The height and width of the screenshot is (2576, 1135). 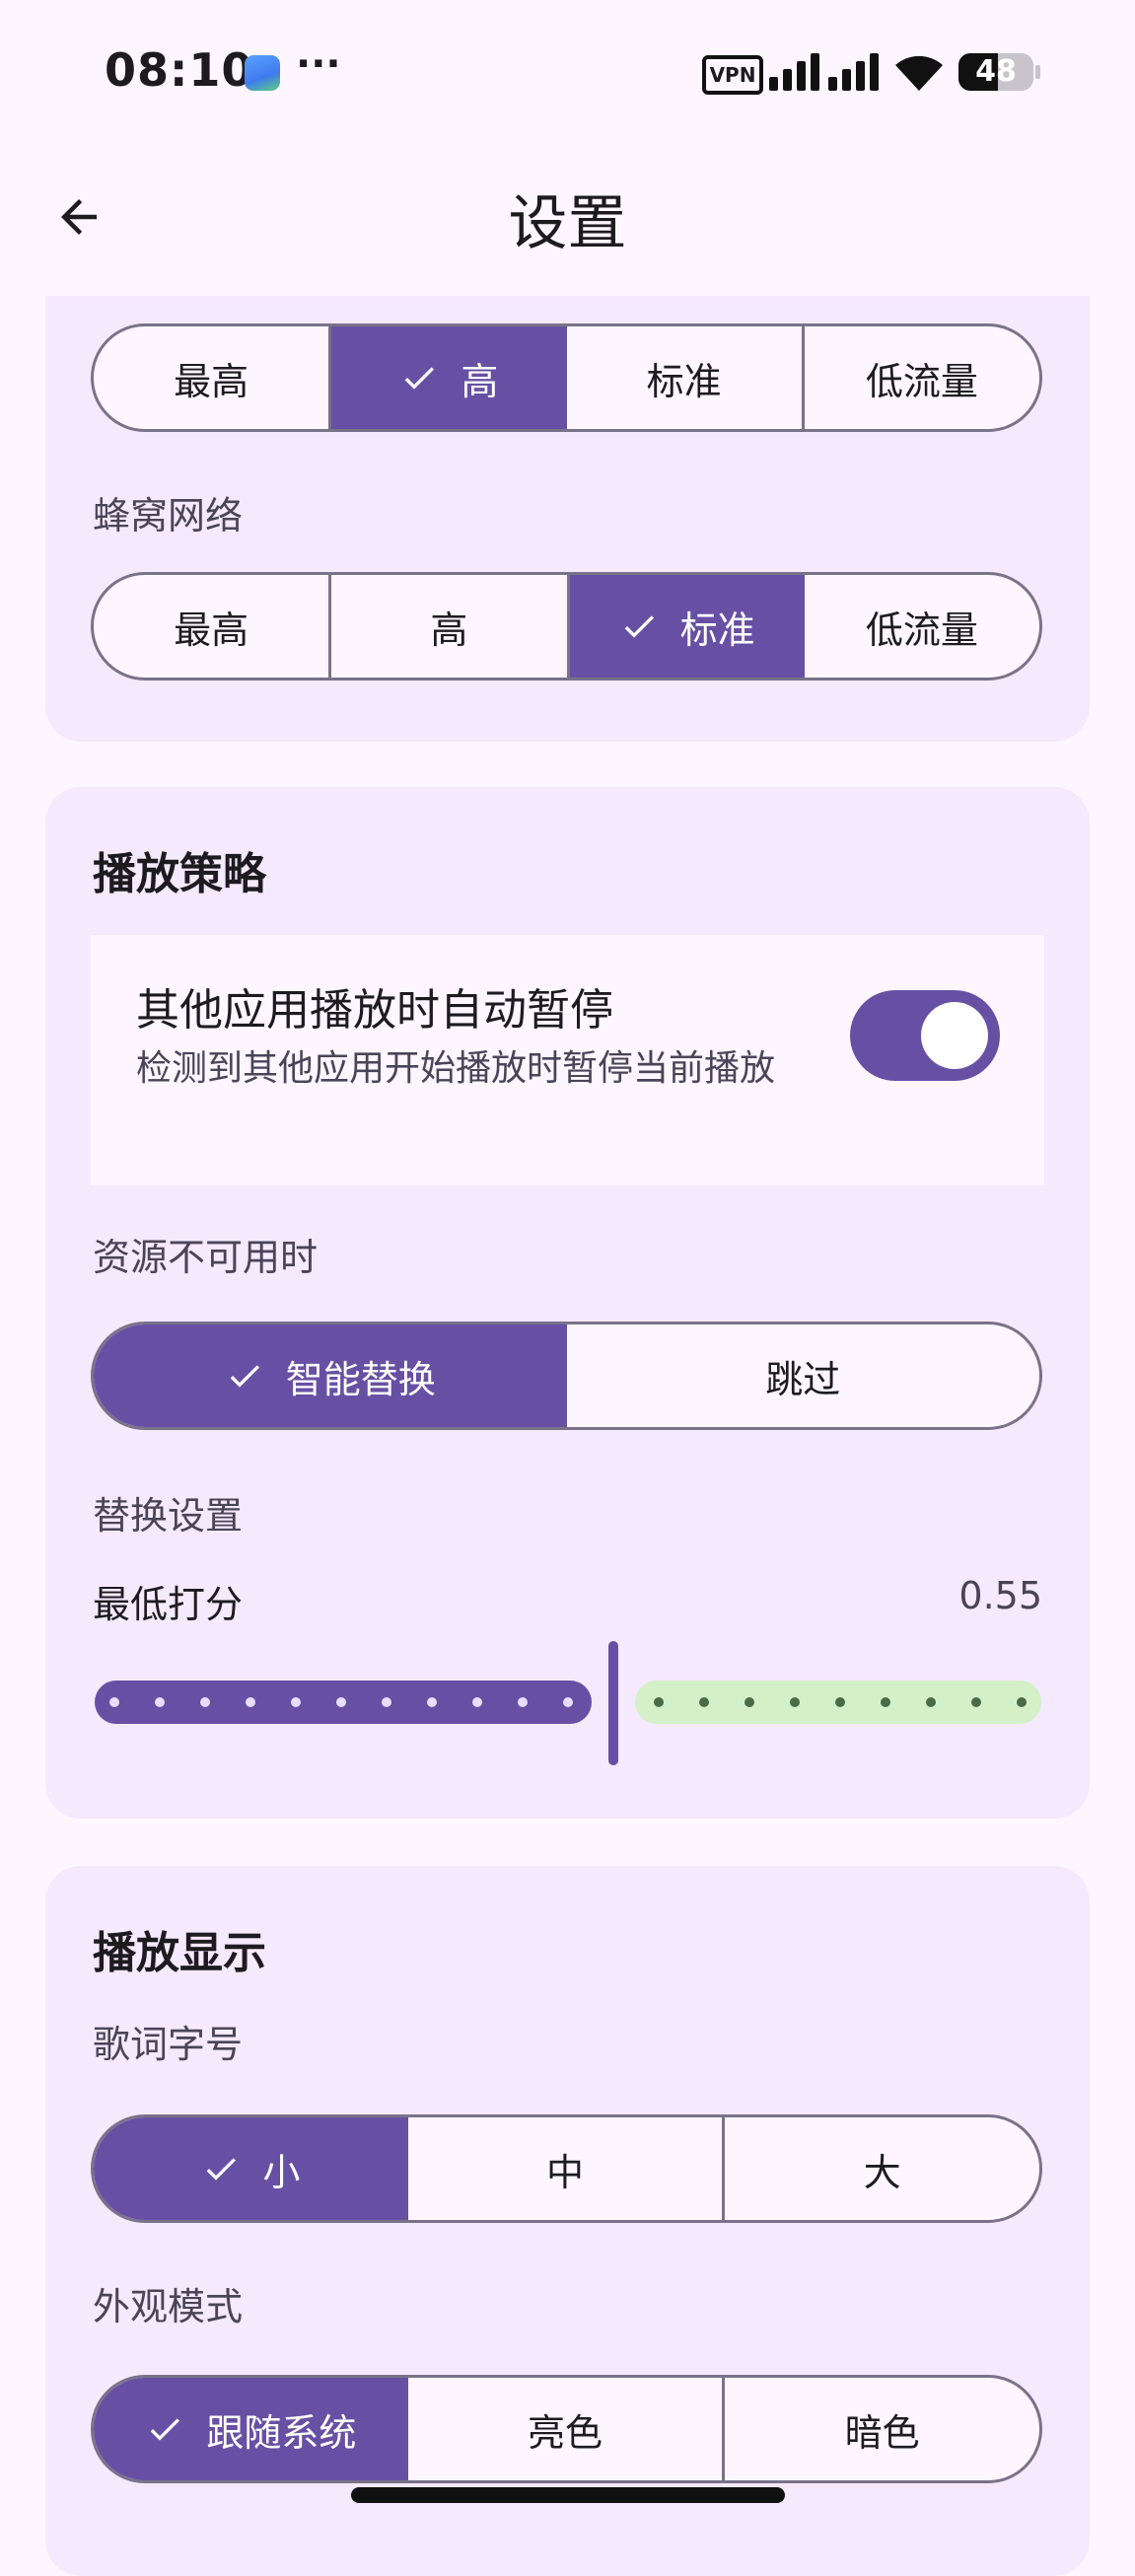 I want to click on appearance-mode-option: 跟随系统, so click(x=251, y=2429).